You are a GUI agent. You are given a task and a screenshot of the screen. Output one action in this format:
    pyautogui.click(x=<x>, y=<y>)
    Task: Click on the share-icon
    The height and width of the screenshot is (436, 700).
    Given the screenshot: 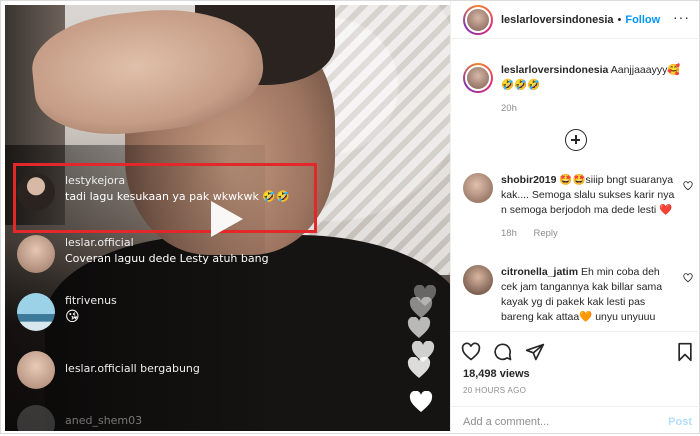 What is the action you would take?
    pyautogui.click(x=535, y=352)
    